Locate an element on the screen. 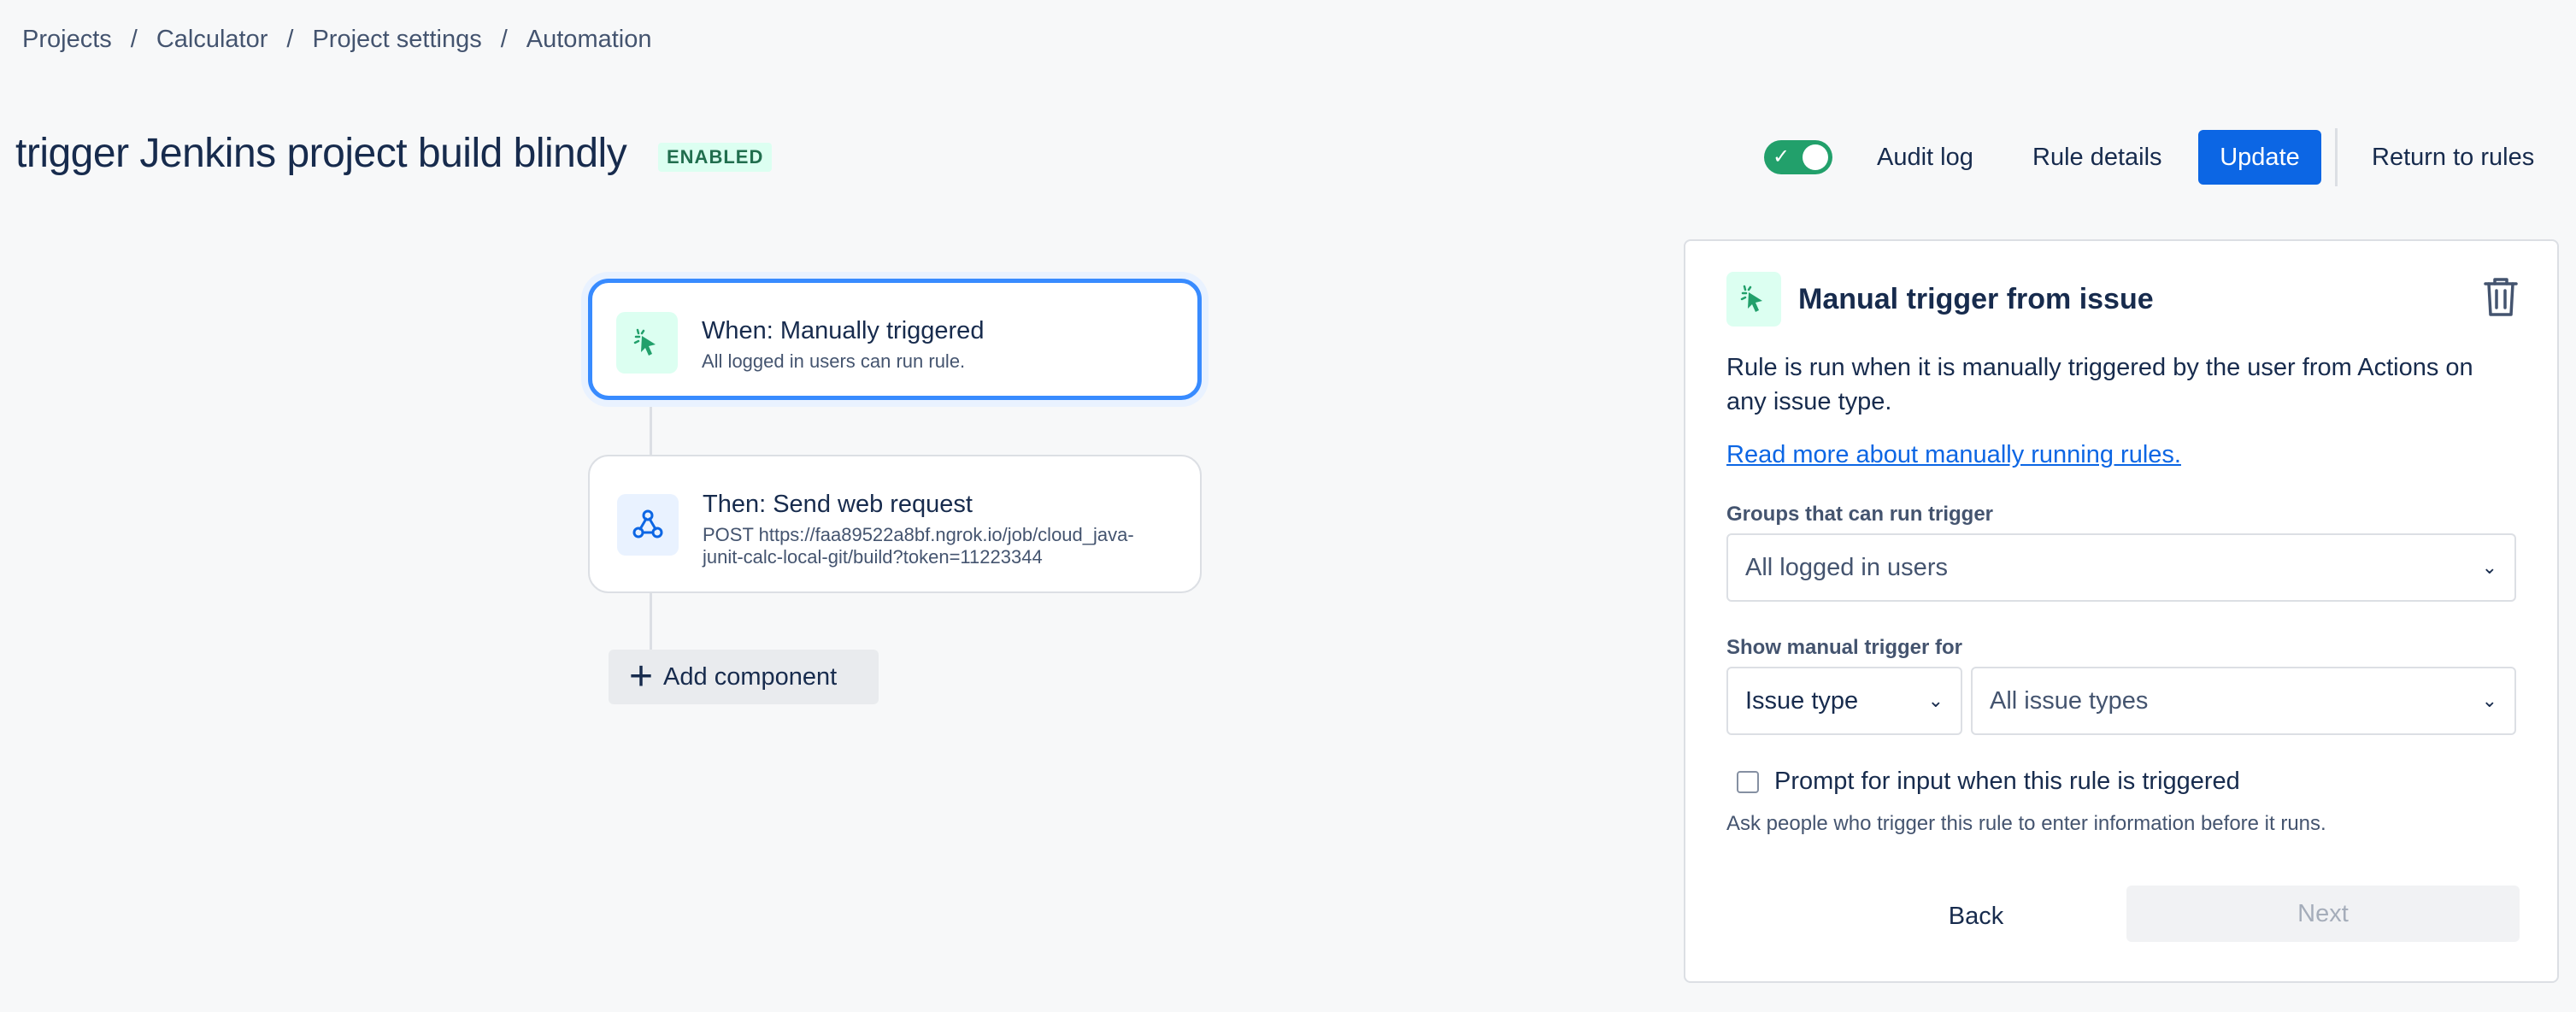 The image size is (2576, 1012). prompt-input-checkbox is located at coordinates (1748, 782).